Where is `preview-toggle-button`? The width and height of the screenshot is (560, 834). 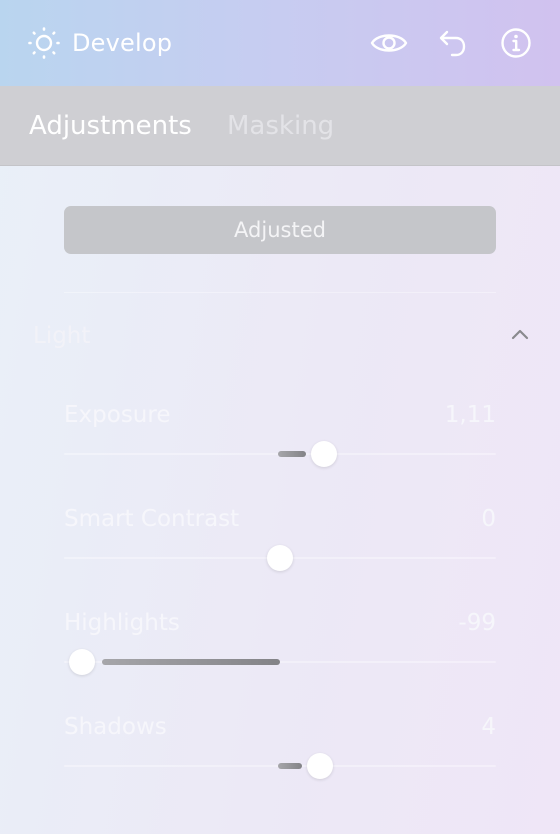
preview-toggle-button is located at coordinates (389, 43).